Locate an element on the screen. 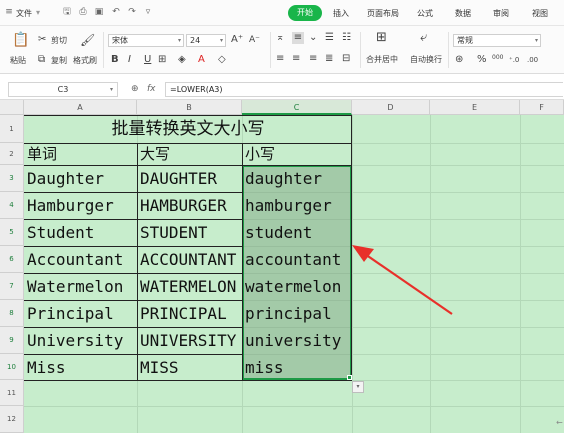 This screenshot has height=433, width=564. clear-format-icon: ◇ is located at coordinates (222, 60).